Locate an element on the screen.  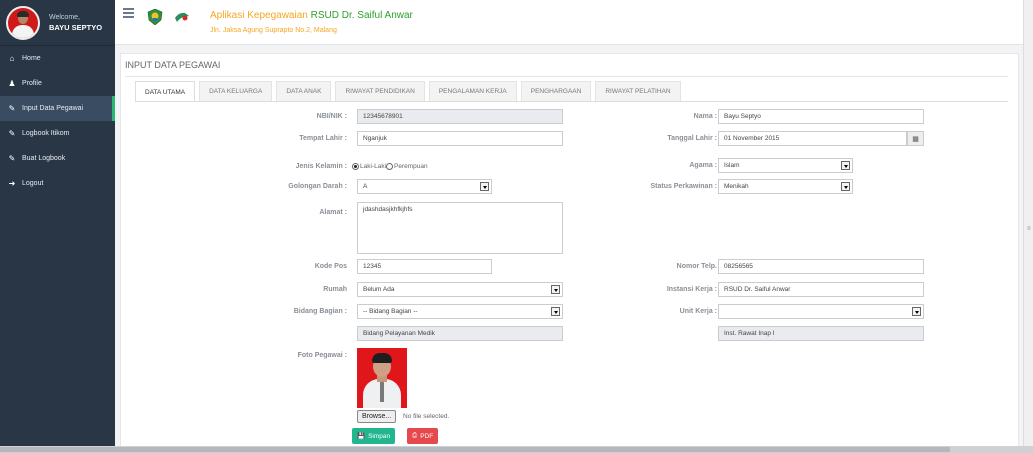
unit-kerja-detail-field: Inst. Rawat Inap I is located at coordinates (821, 333).